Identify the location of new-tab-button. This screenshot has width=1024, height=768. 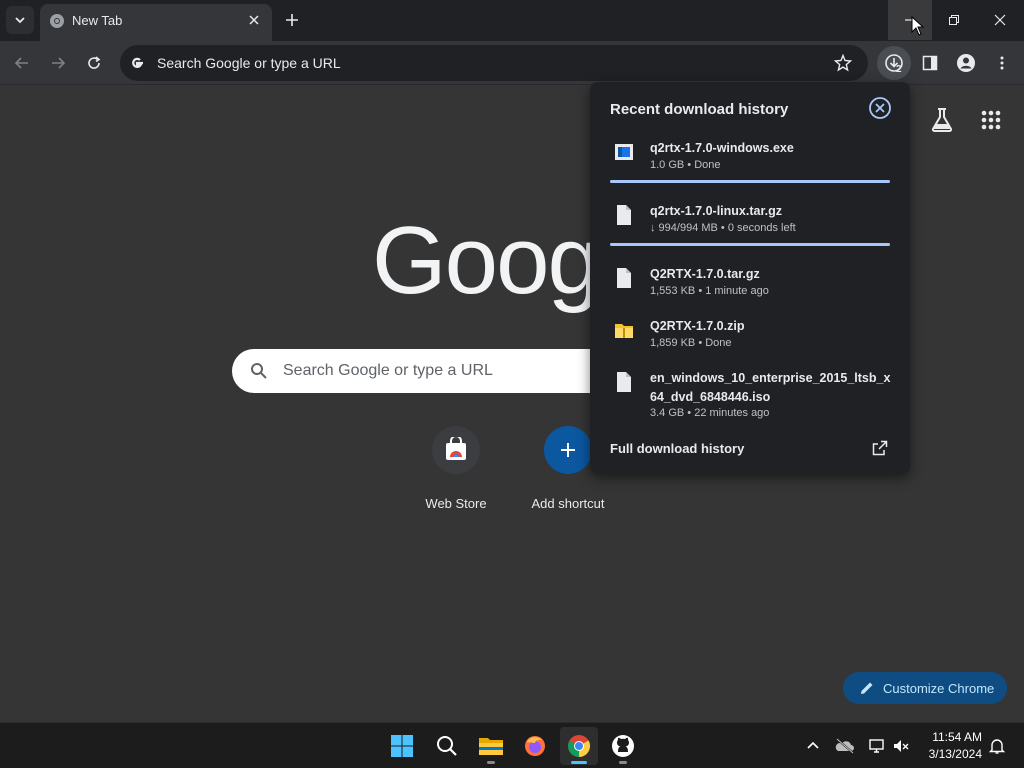
(292, 20).